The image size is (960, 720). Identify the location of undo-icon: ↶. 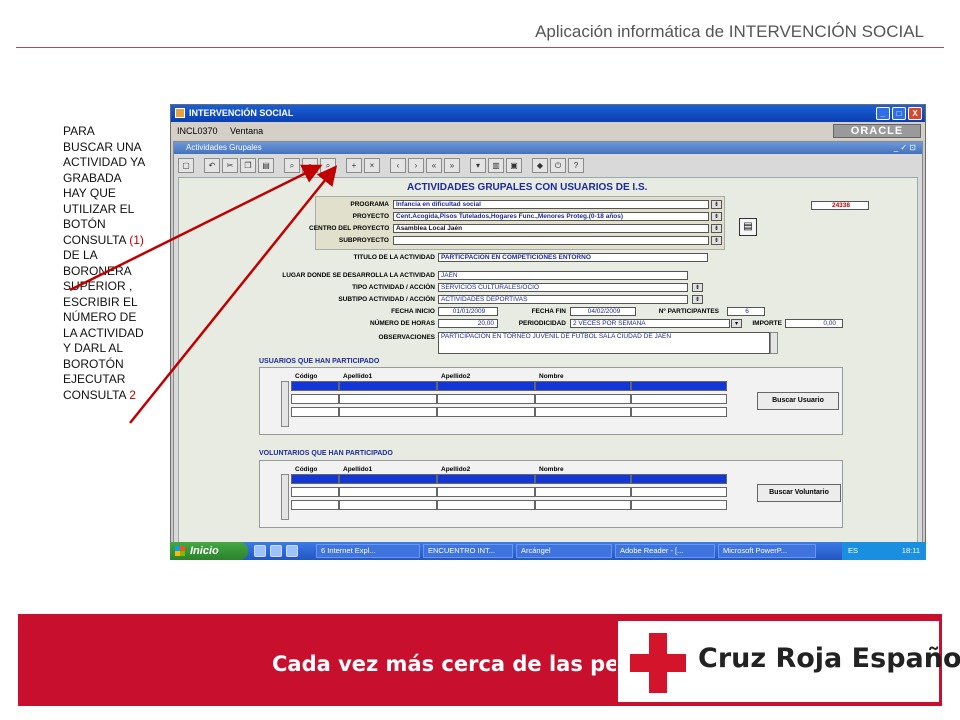
(212, 165).